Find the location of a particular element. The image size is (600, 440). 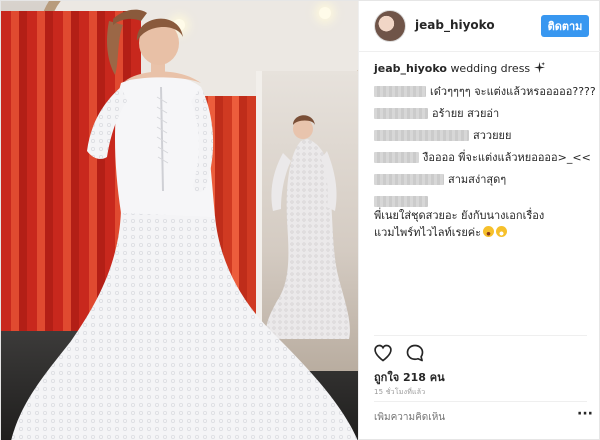

comment-bubble-icon is located at coordinates (415, 353).